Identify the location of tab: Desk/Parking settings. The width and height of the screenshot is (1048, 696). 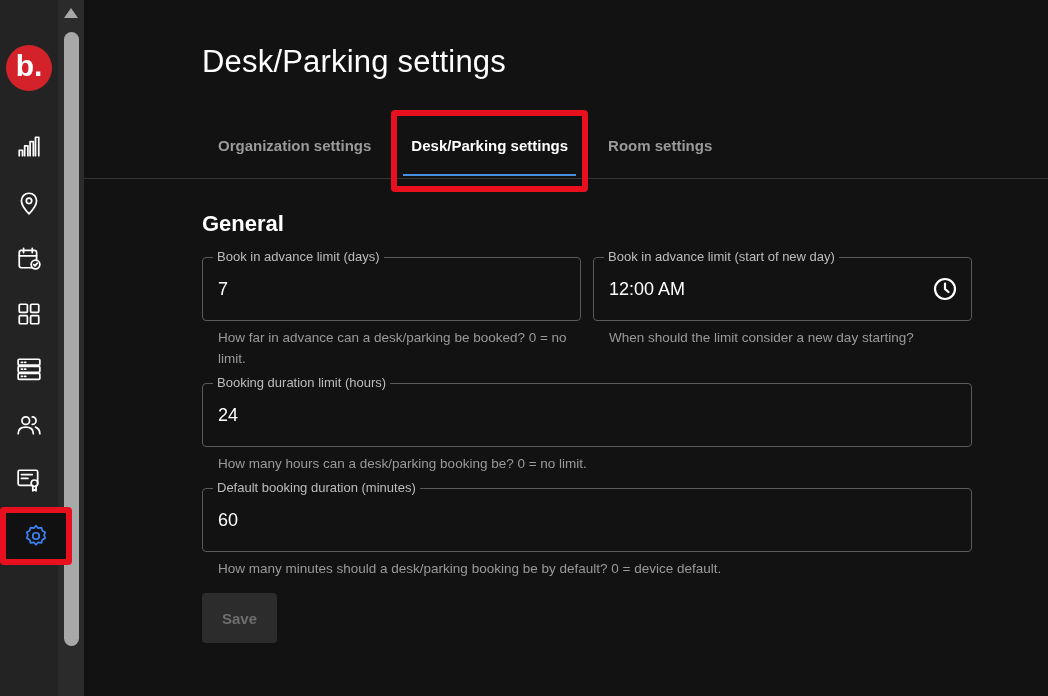
(490, 146).